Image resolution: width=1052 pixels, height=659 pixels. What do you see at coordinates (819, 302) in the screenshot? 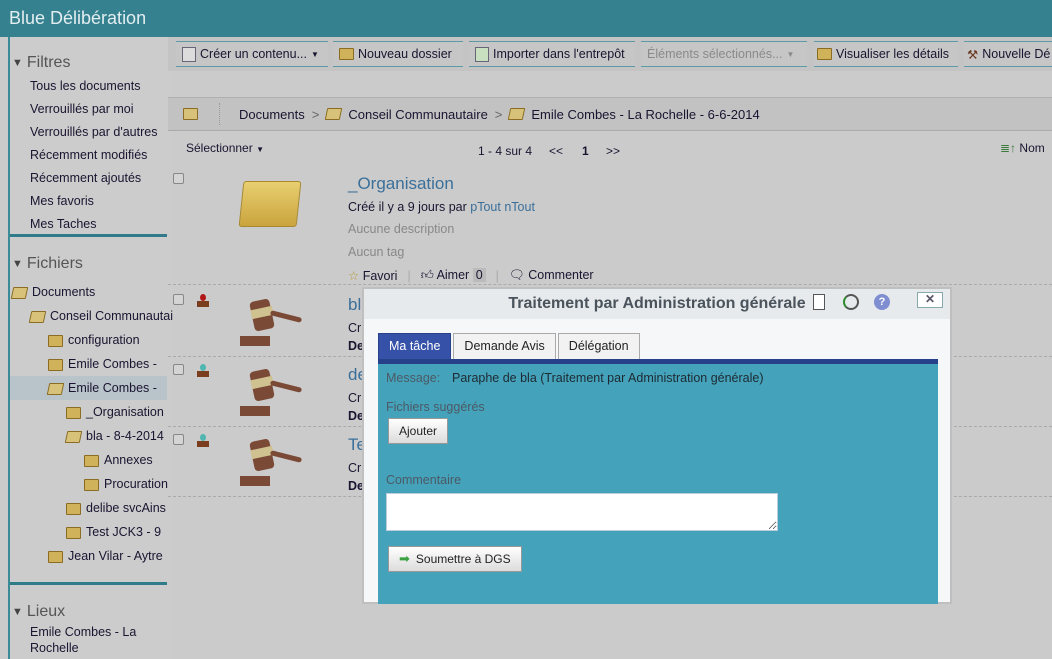
I see `document-icon` at bounding box center [819, 302].